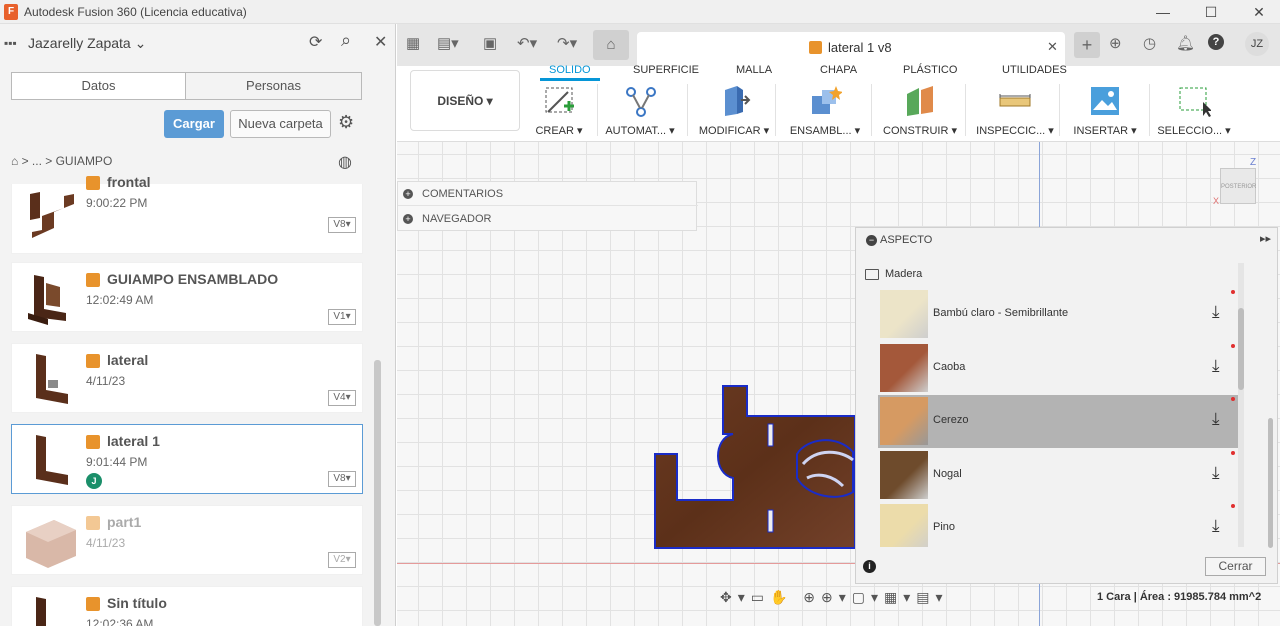 This screenshot has width=1280, height=626. I want to click on comentarios-panel: + COMENTARIOS, so click(548, 194).